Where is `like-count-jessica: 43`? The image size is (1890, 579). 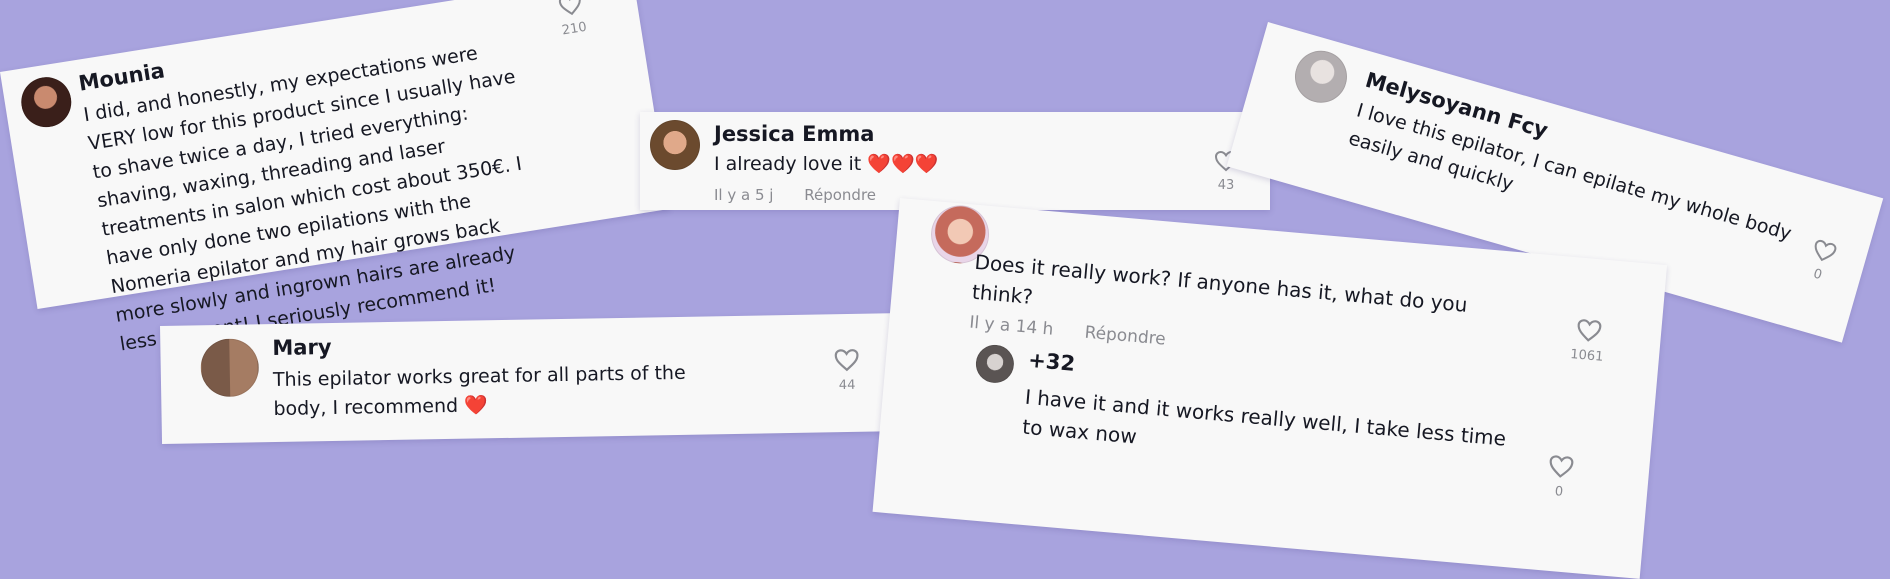 like-count-jessica: 43 is located at coordinates (1226, 185).